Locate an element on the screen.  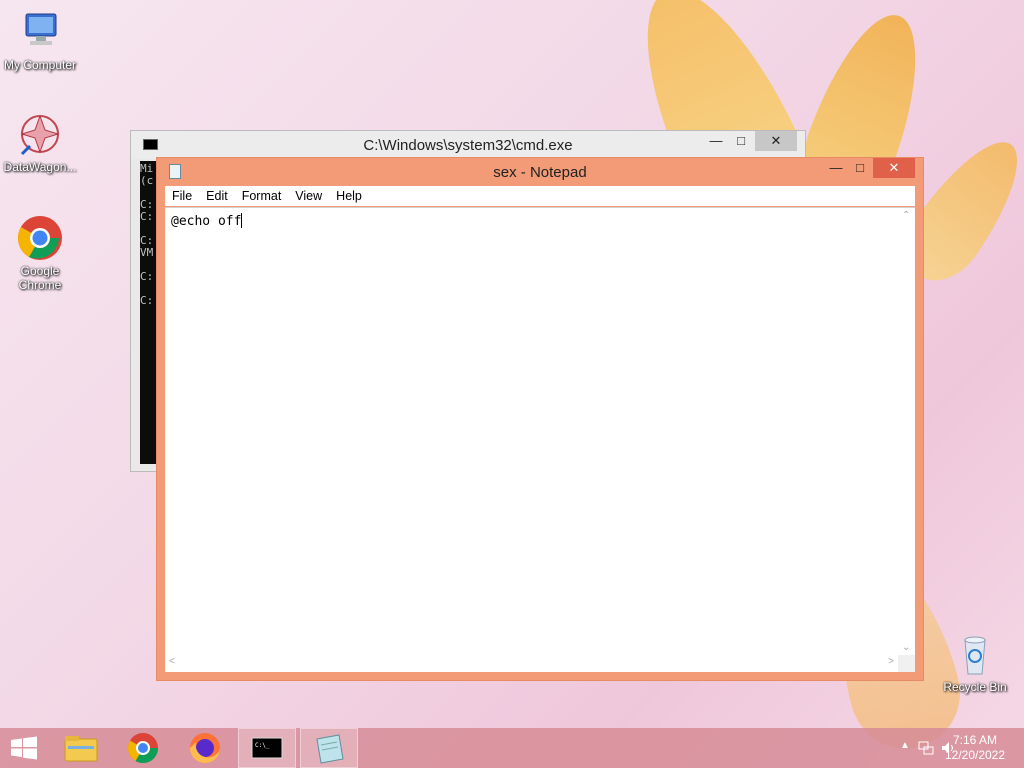
datawagon-icon is located at coordinates (40, 134).